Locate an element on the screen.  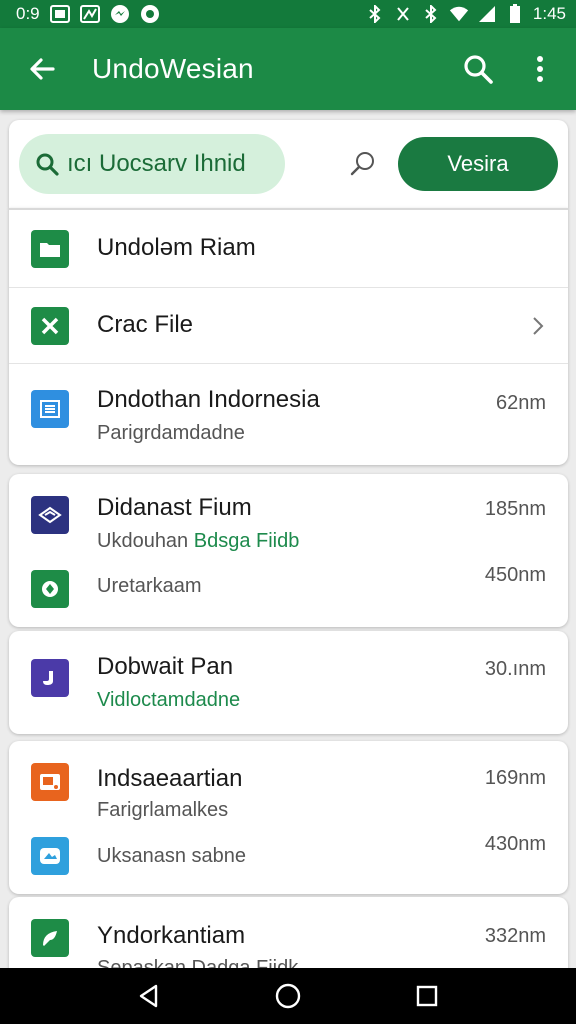
status-clock: 1:45 is located at coordinates (549, 13).